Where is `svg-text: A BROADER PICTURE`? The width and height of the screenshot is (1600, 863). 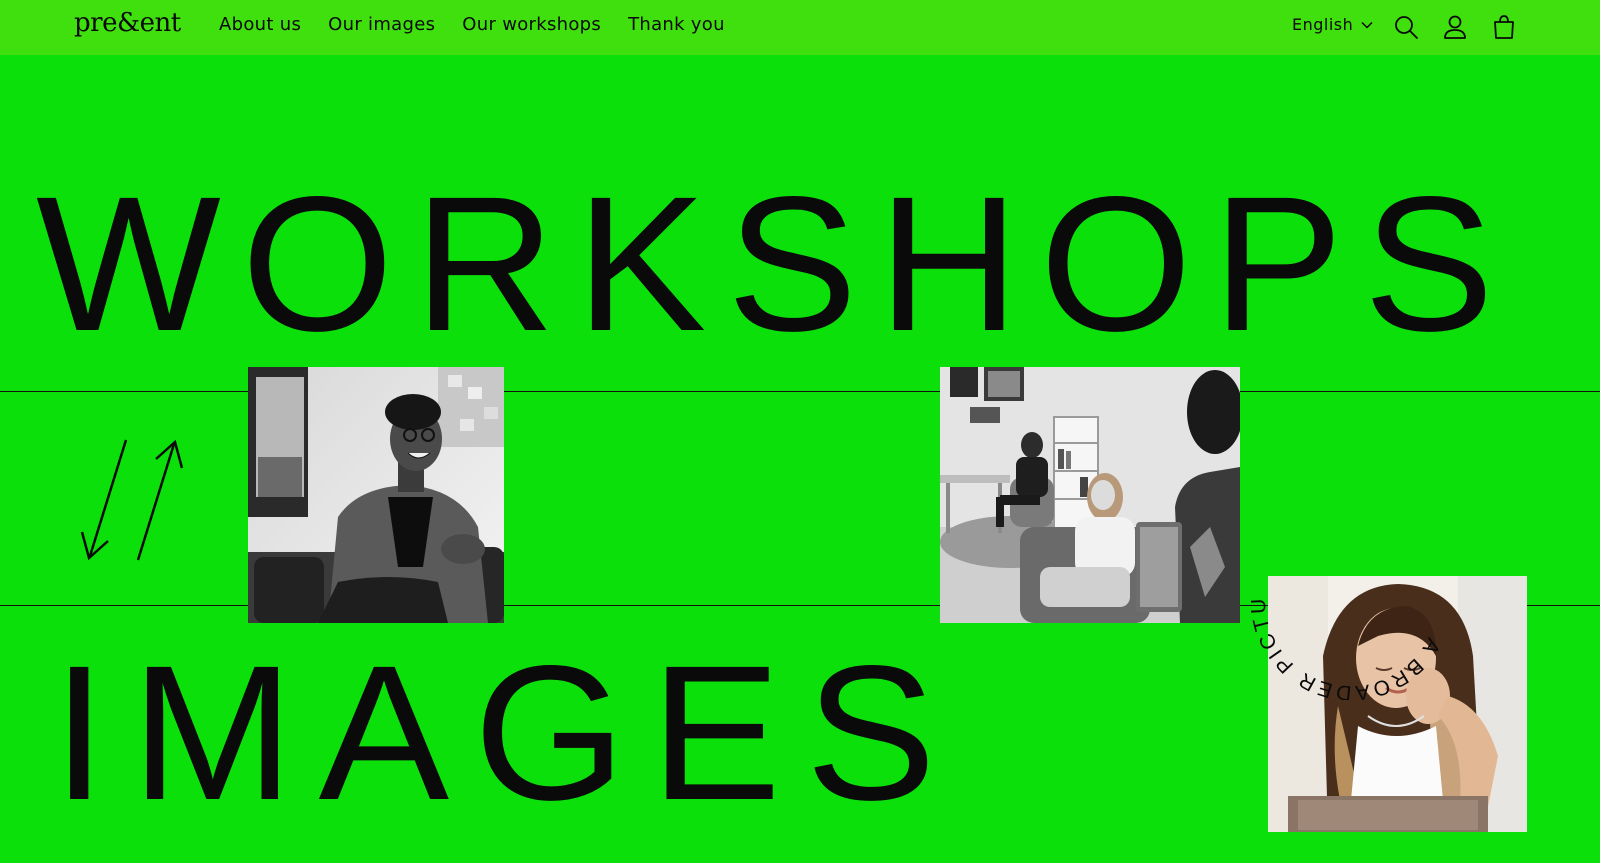 svg-text: A BROADER PICTURE is located at coordinates (1348, 600).